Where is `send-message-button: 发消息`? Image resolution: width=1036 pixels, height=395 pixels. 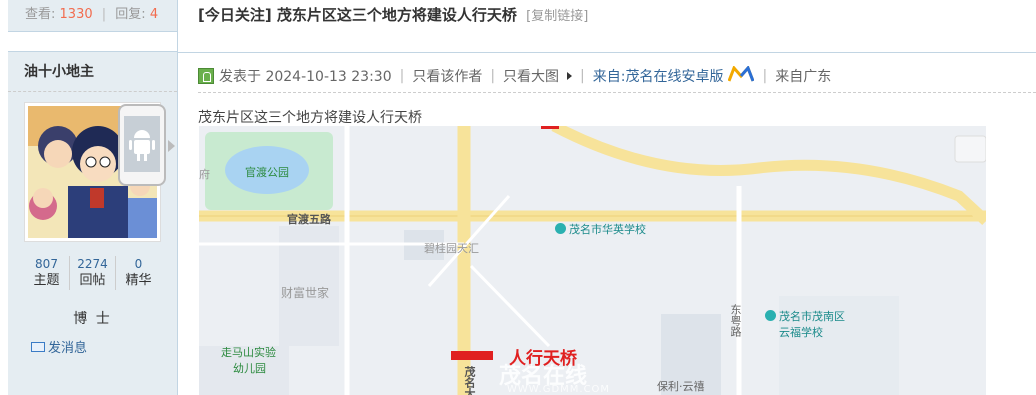 send-message-button: 发消息 is located at coordinates (59, 346).